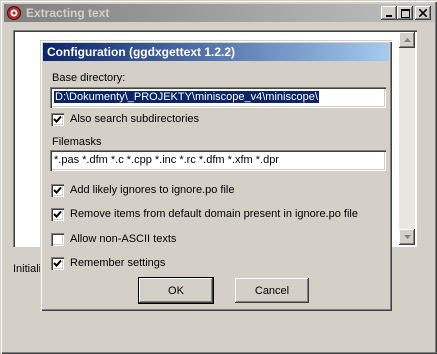 This screenshot has width=437, height=354. I want to click on also-search-subdirectories-checkbox: Also search subdirectories, so click(125, 119).